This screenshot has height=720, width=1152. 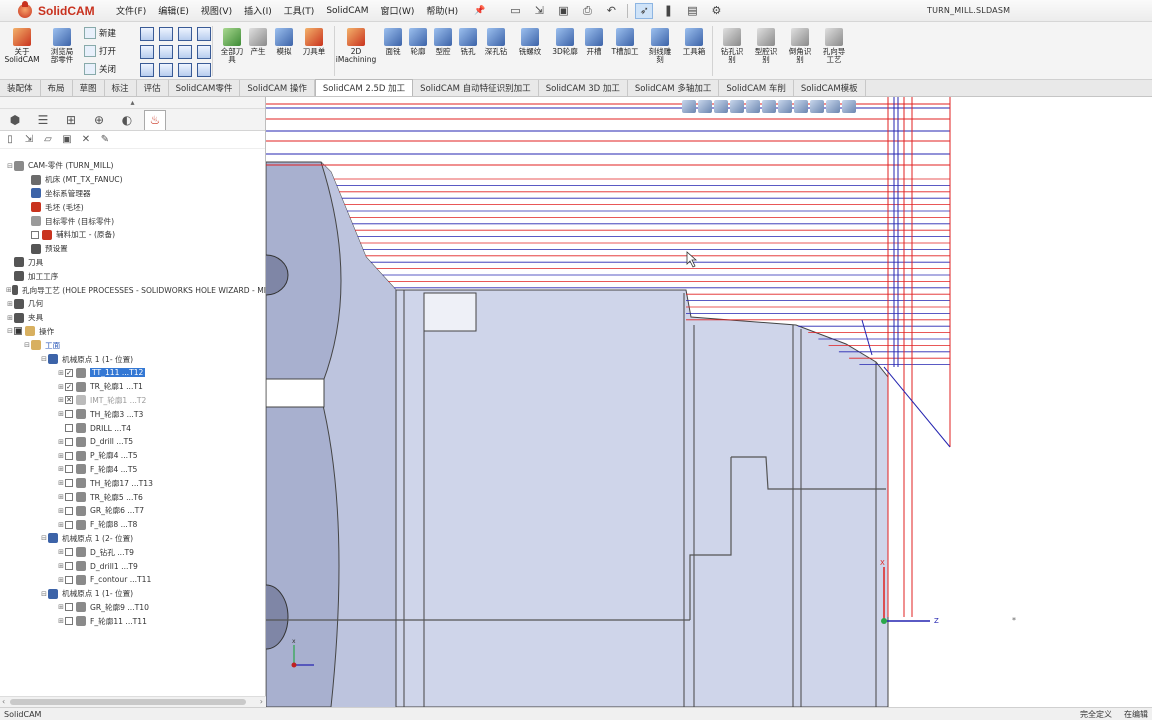 I want to click on view-bottom-icon, so click(x=185, y=52).